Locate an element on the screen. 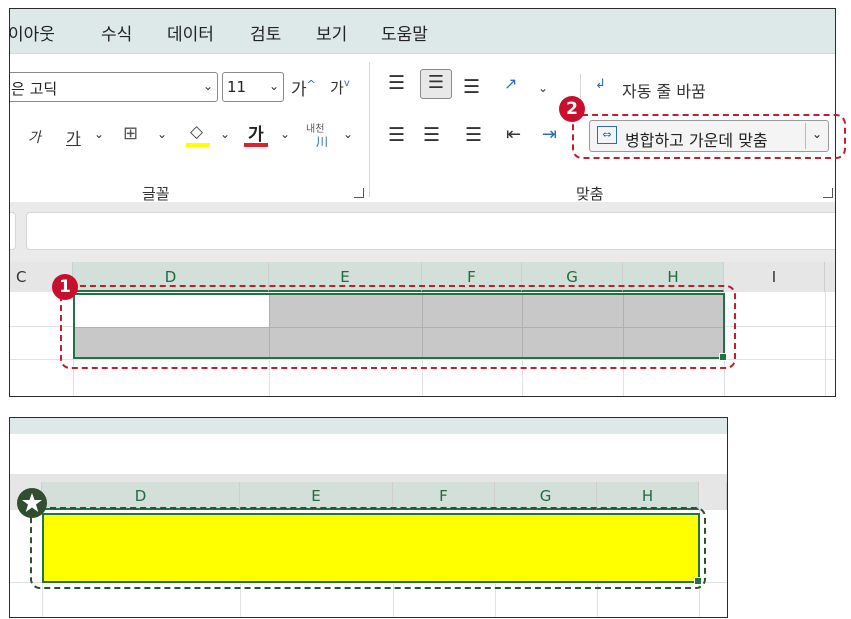 The image size is (851, 619). orientation-icon: ↗ is located at coordinates (510, 83).